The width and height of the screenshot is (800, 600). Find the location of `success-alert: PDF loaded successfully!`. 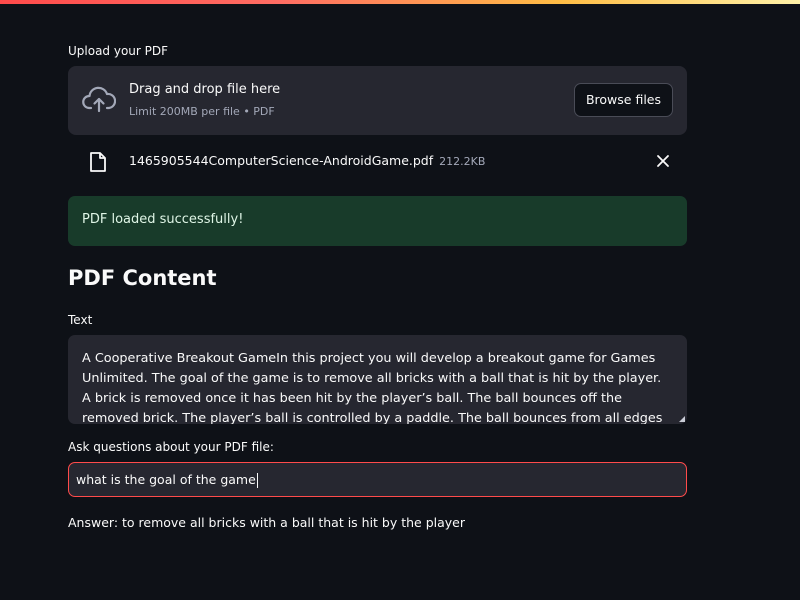

success-alert: PDF loaded successfully! is located at coordinates (377, 221).